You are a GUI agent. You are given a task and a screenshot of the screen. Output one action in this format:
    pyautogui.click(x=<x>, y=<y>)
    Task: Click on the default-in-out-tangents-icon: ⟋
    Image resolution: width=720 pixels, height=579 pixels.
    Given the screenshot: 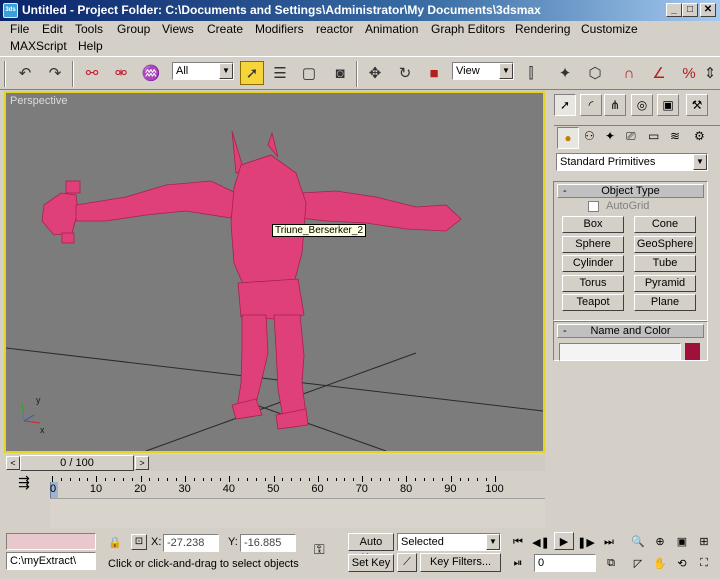 What is the action you would take?
    pyautogui.click(x=407, y=562)
    